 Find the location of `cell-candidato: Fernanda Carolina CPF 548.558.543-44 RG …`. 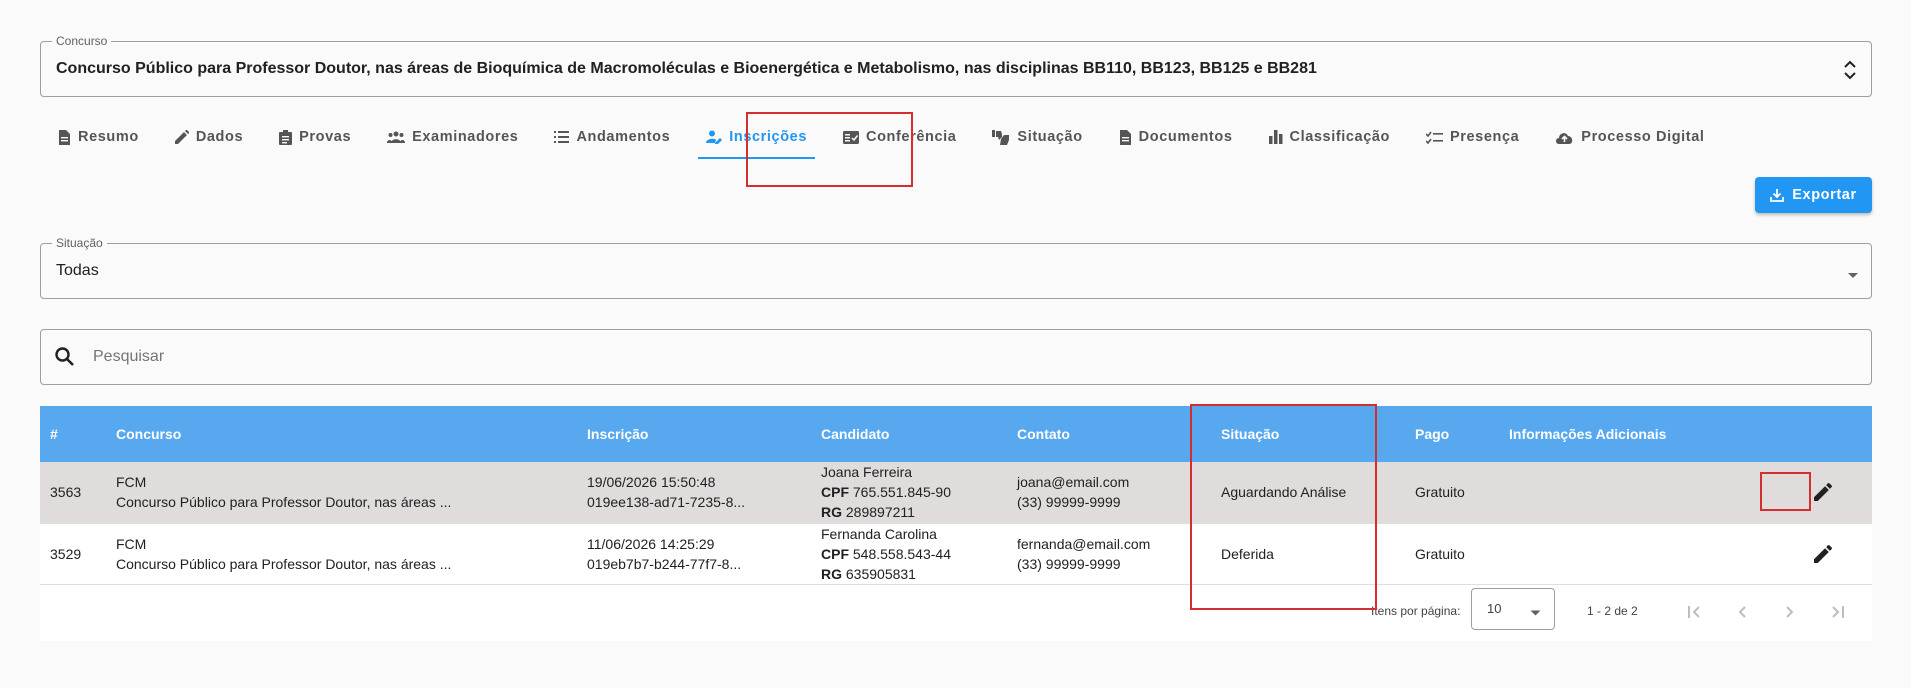

cell-candidato: Fernanda Carolina CPF 548.558.543-44 RG … is located at coordinates (909, 553).